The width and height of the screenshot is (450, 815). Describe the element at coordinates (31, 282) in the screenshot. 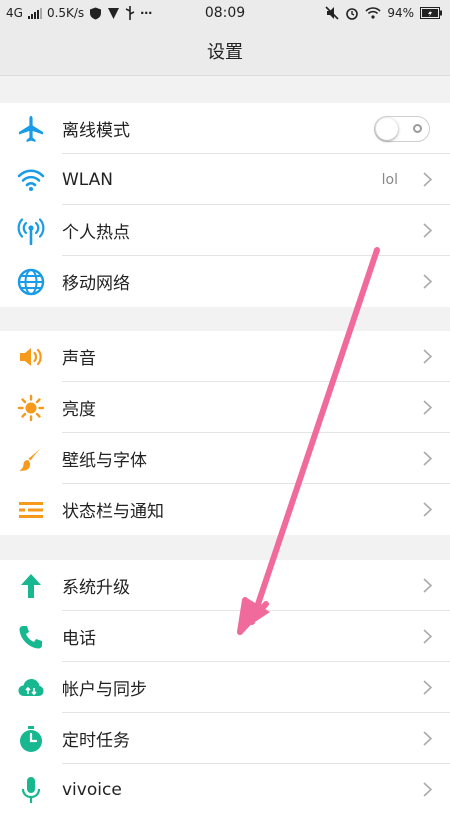

I see `globe-icon` at that location.